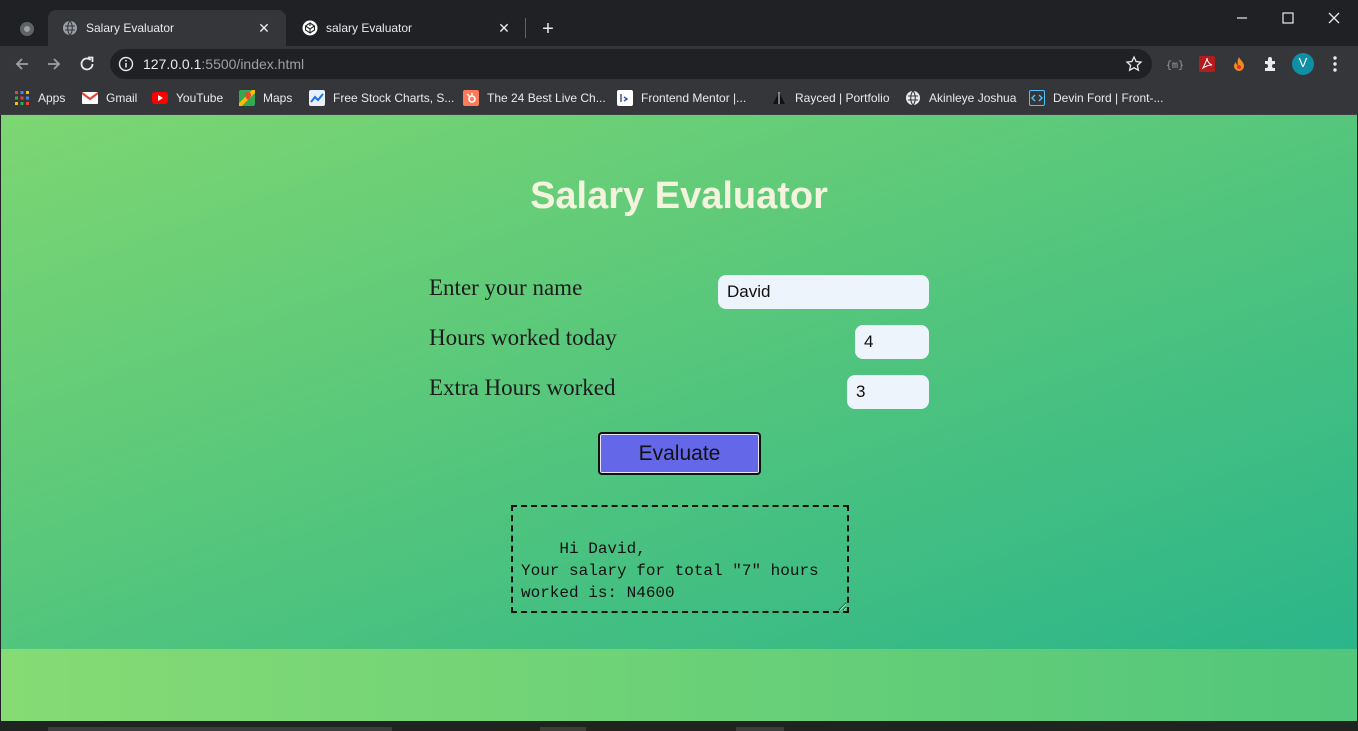 This screenshot has height=731, width=1358. I want to click on tab-title: Salary Evaluator, so click(130, 28).